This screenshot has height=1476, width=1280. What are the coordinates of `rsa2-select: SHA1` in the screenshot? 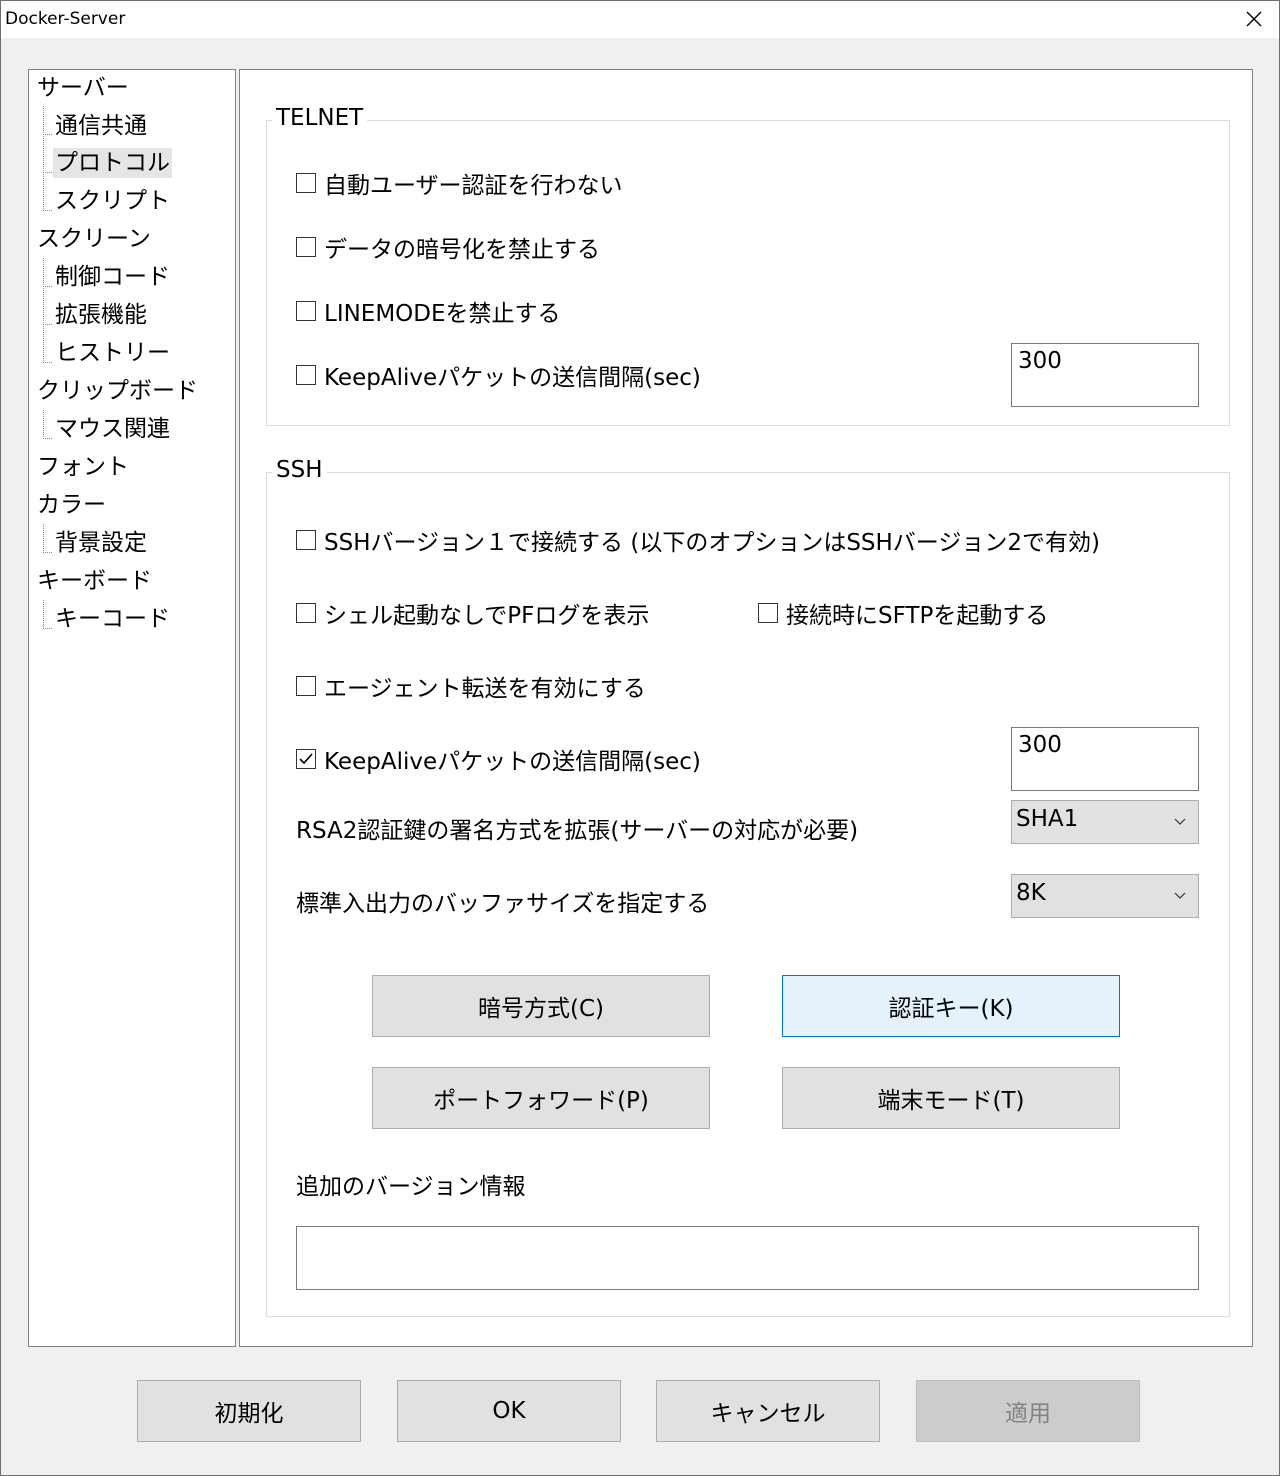 It's located at (1105, 822).